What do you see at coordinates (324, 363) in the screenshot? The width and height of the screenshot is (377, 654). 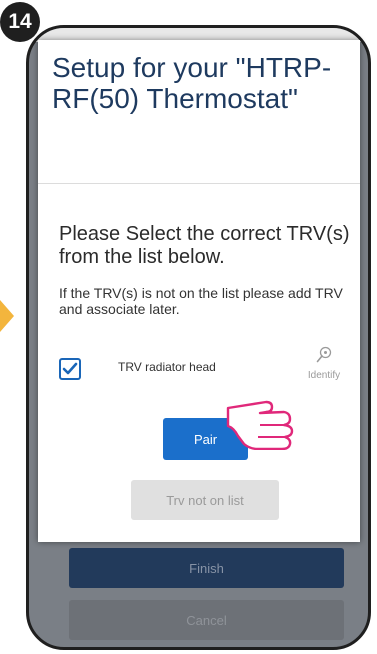 I see `identify-button: Identify` at bounding box center [324, 363].